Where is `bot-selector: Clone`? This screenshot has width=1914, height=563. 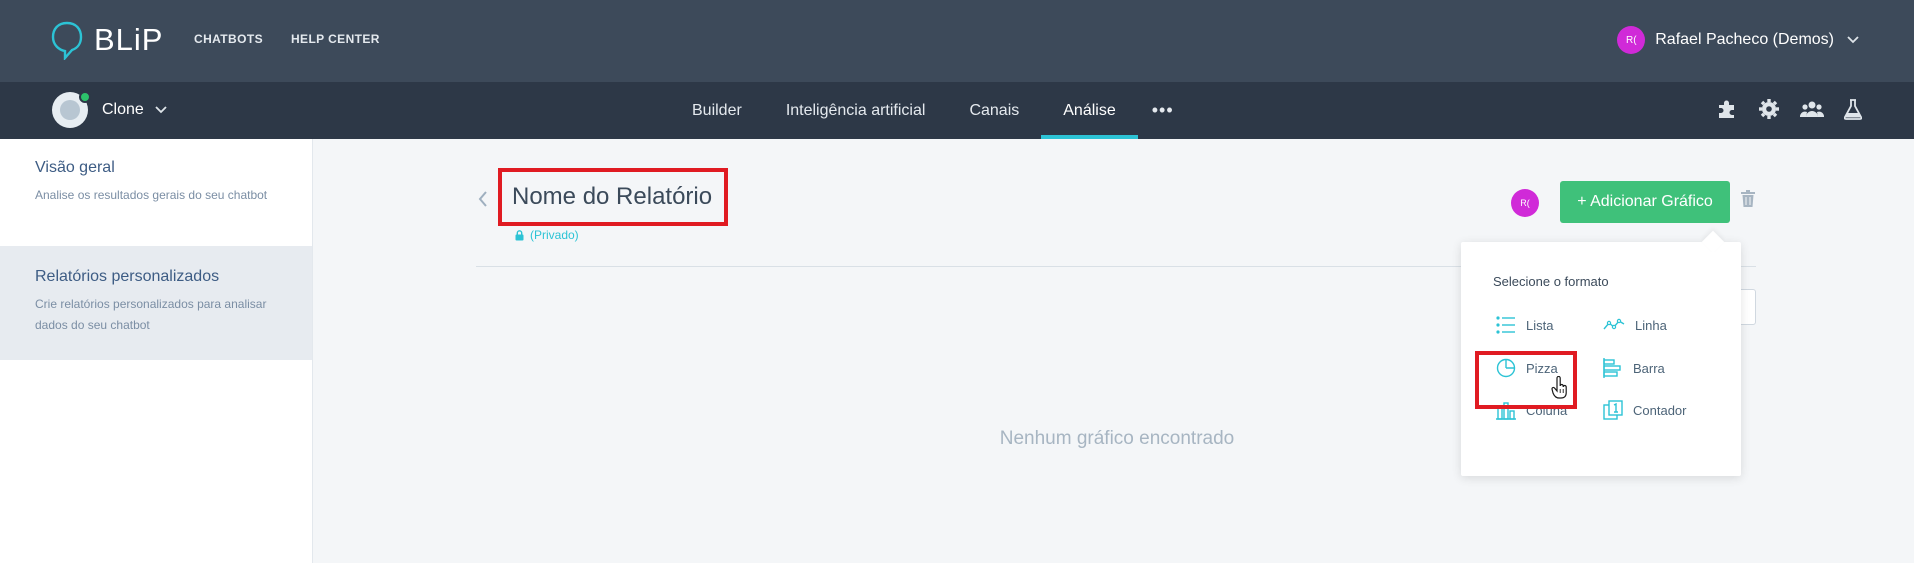
bot-selector: Clone is located at coordinates (110, 109).